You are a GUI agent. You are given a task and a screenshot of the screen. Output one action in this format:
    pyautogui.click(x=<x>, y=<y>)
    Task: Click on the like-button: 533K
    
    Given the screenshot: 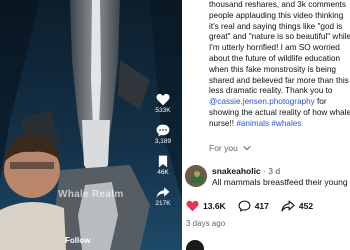 What is the action you would take?
    pyautogui.click(x=163, y=103)
    